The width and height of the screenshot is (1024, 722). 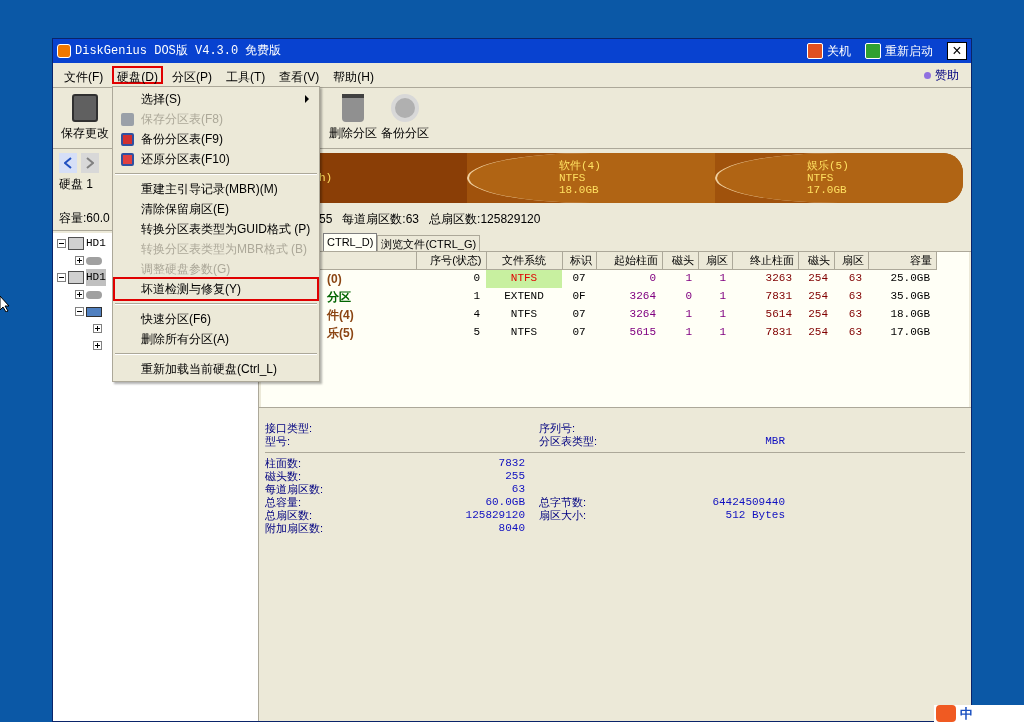 I want to click on table-cell: 254, so click(x=816, y=278).